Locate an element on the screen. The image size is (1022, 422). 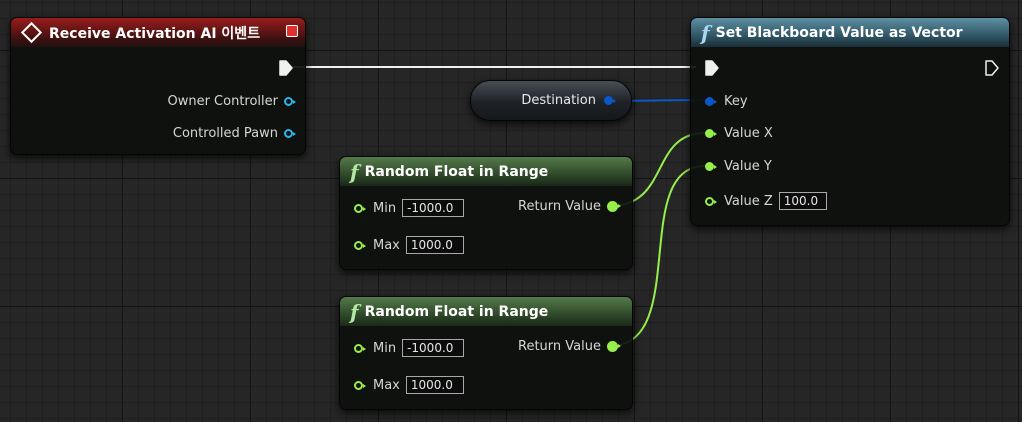
destination-variable-node: Destination is located at coordinates (551, 100).